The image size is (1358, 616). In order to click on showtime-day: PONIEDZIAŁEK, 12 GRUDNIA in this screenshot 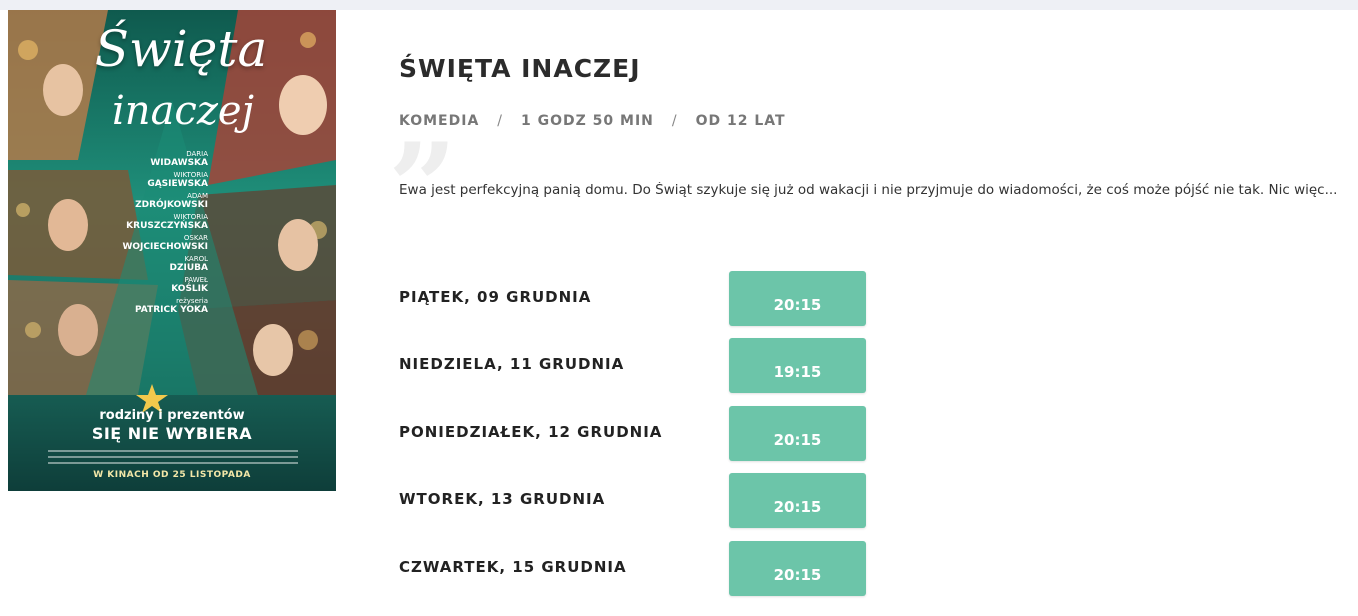, I will do `click(531, 432)`.